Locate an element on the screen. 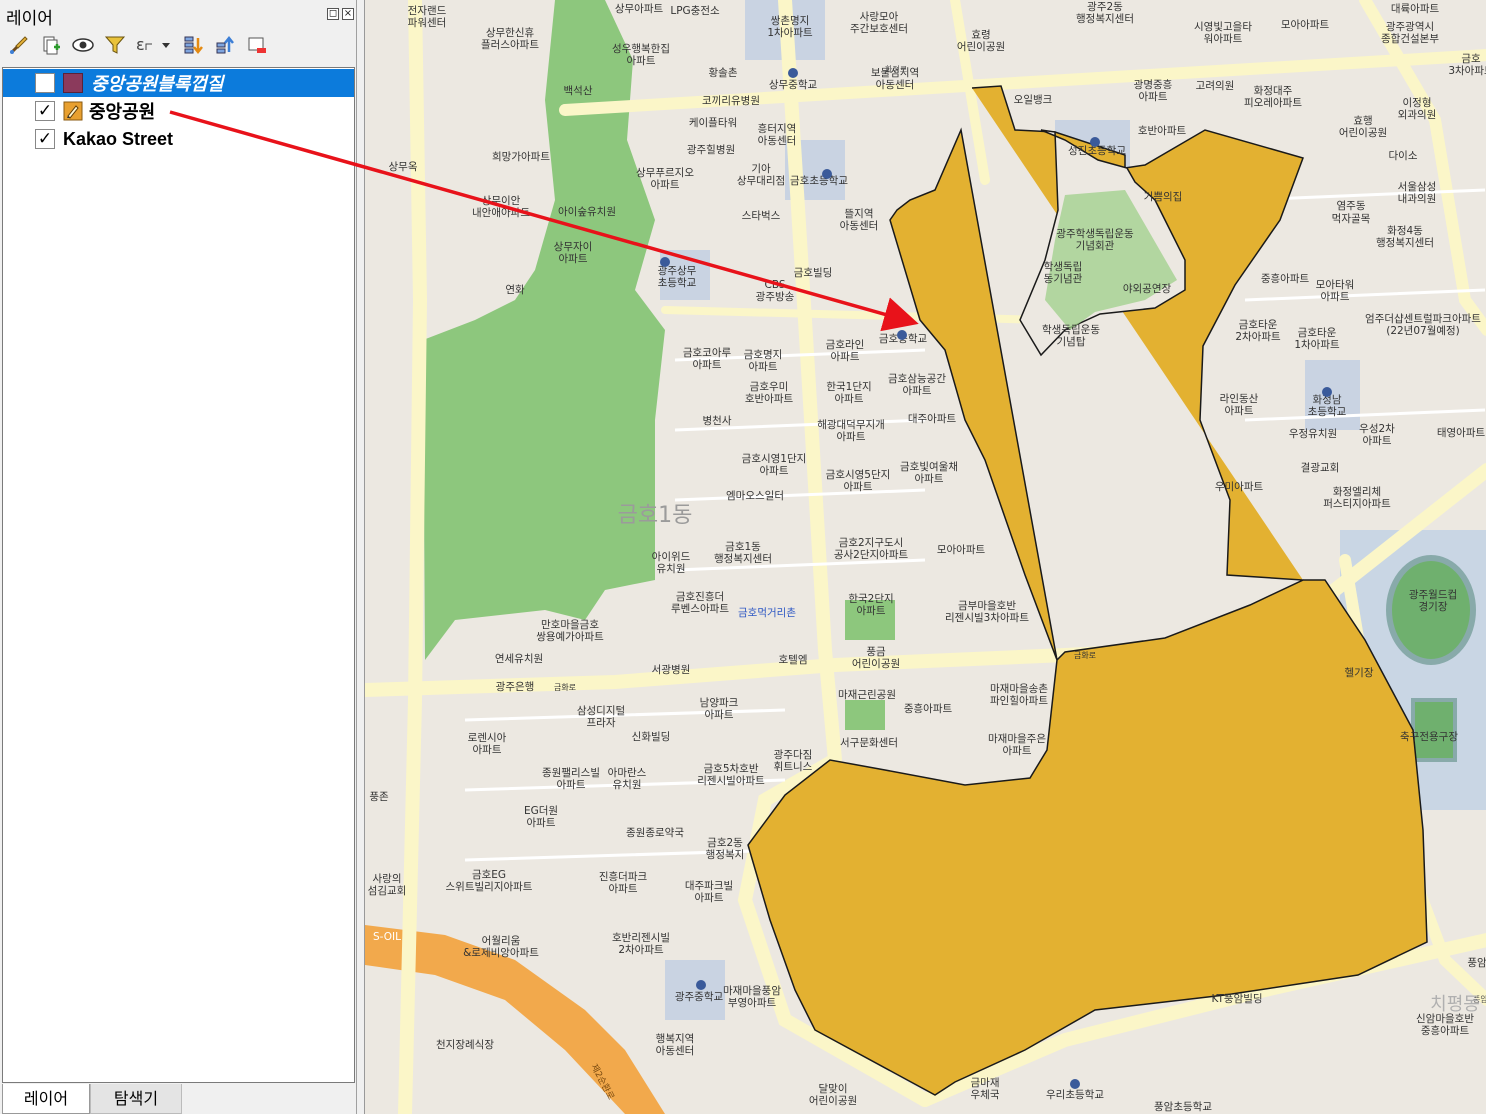  map-label: 금호2지구도시 is located at coordinates (871, 543).